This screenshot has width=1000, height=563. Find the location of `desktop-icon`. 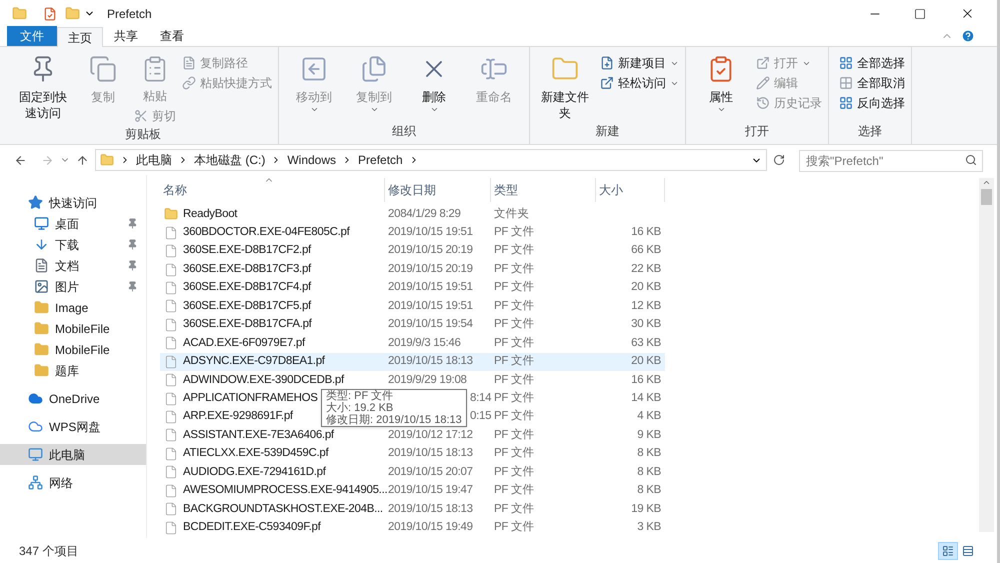

desktop-icon is located at coordinates (41, 223).